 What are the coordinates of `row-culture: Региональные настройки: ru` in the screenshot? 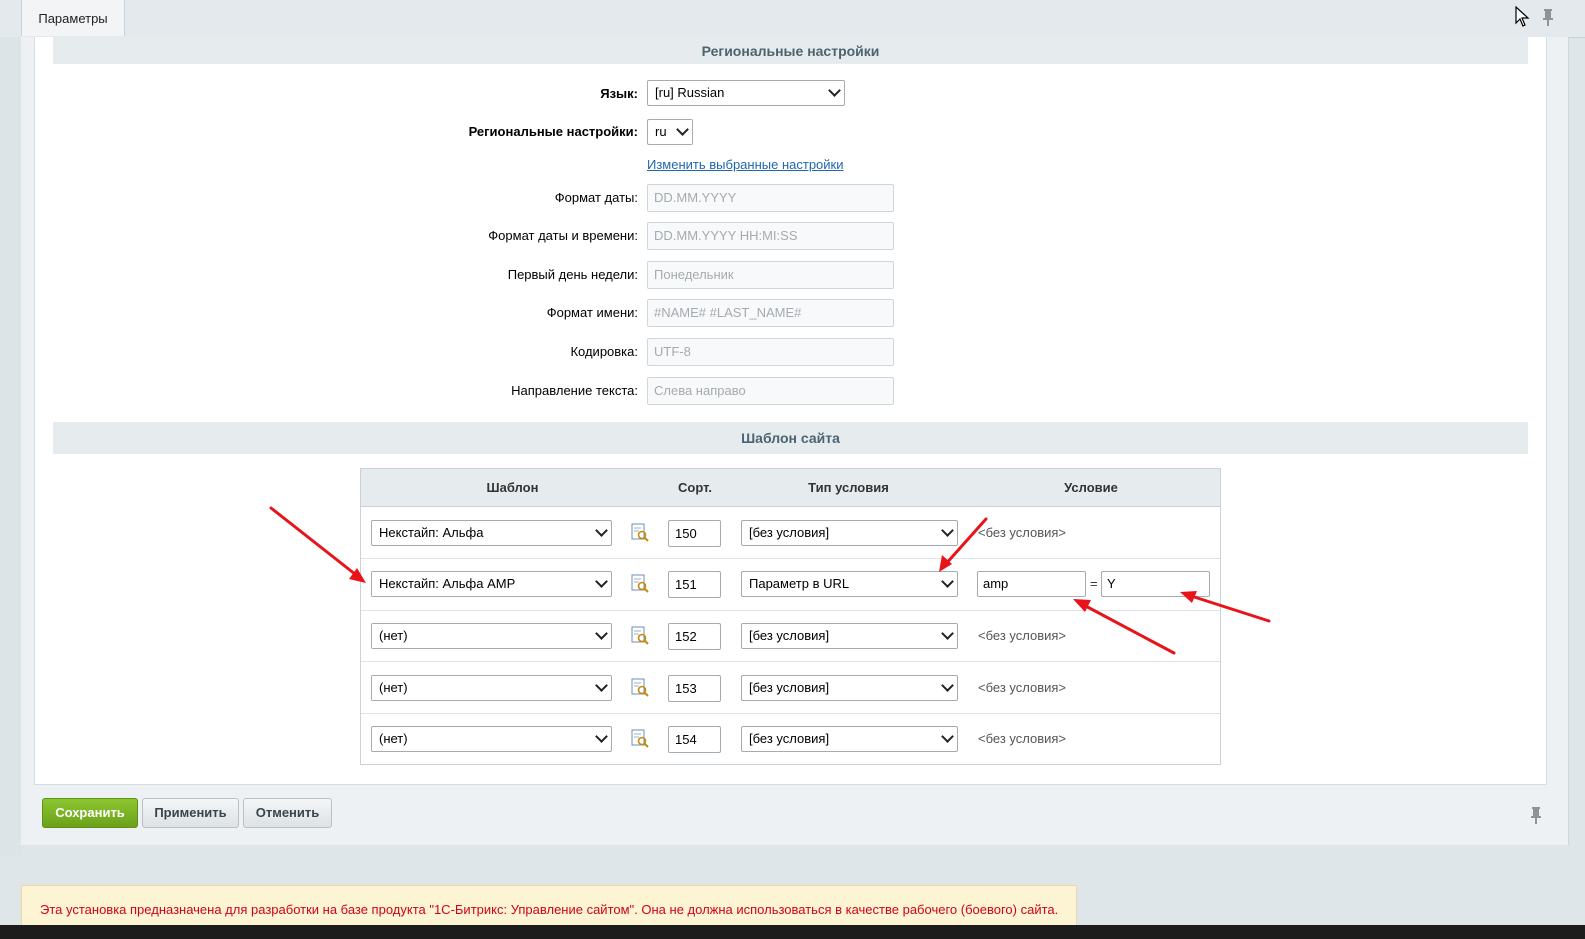 It's located at (792, 132).